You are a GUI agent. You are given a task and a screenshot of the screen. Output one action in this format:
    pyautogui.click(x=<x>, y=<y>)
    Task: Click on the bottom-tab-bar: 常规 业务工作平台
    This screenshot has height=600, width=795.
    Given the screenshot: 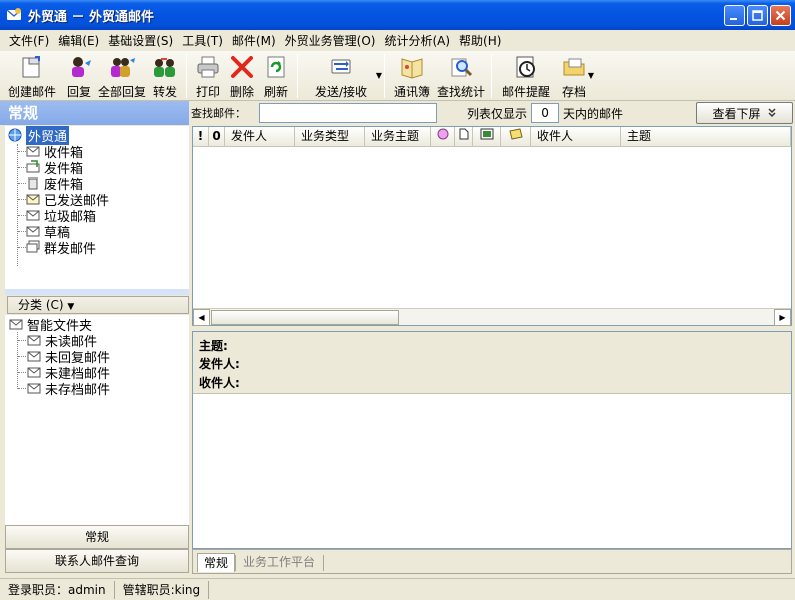 What is the action you would take?
    pyautogui.click(x=492, y=561)
    